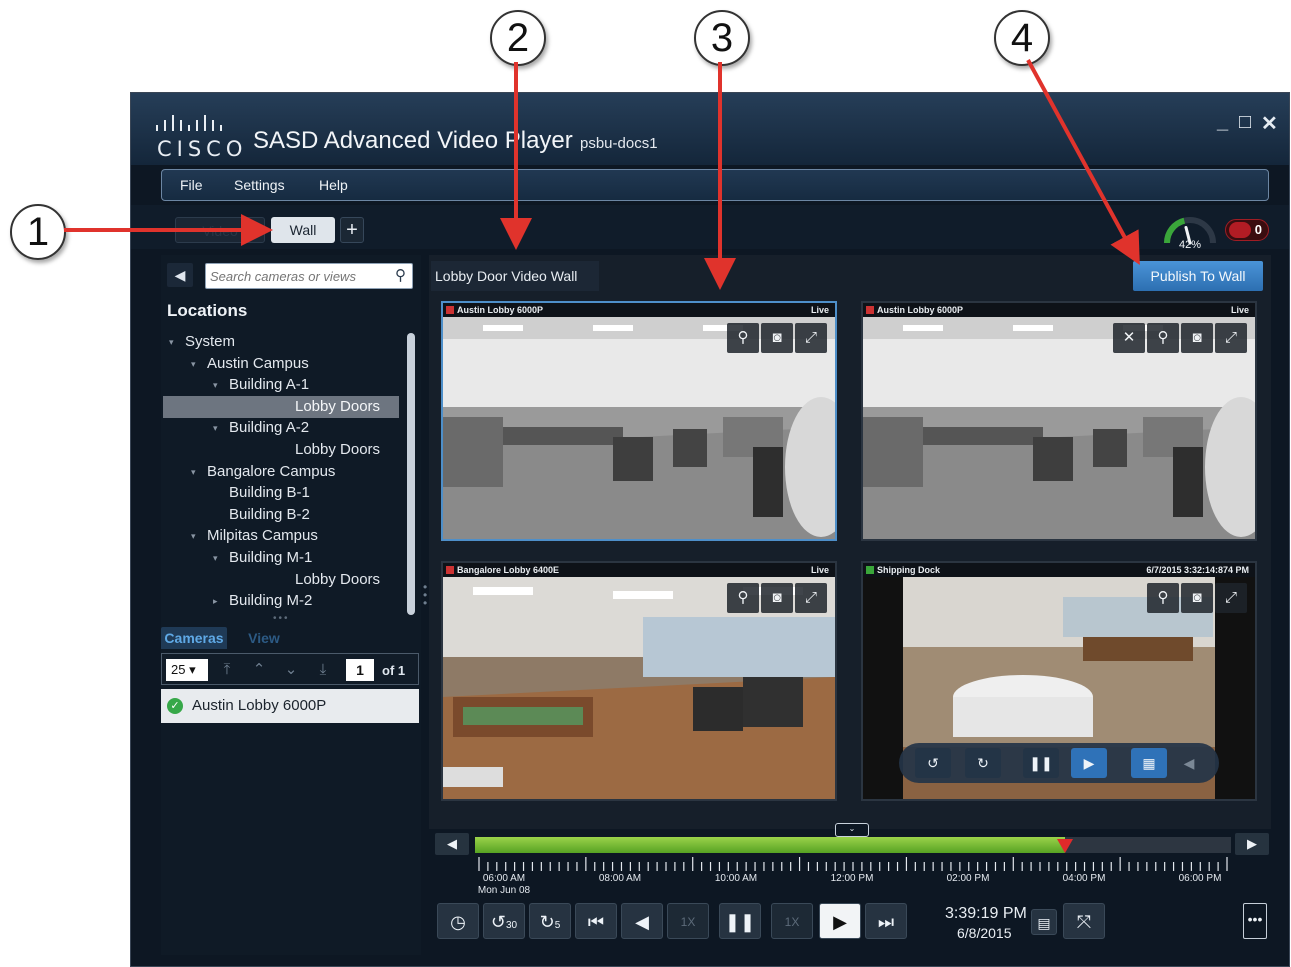  I want to click on page-size-select: 25 ▾, so click(187, 670).